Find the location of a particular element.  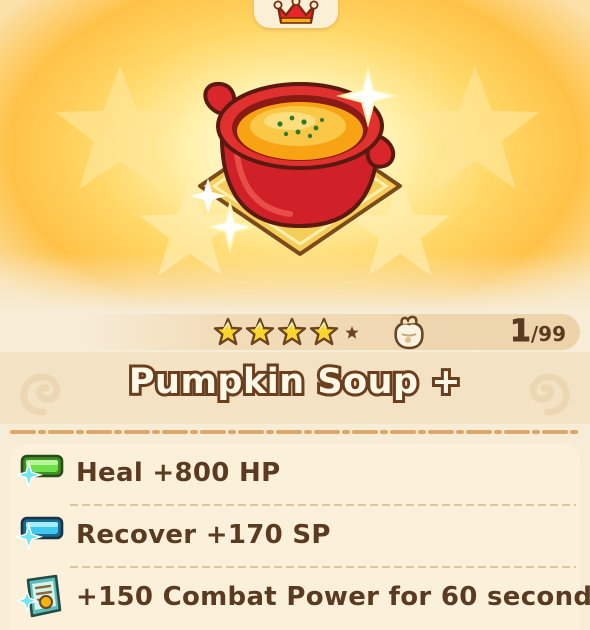

effect-row-sp: Recover +170 SP is located at coordinates (295, 535).